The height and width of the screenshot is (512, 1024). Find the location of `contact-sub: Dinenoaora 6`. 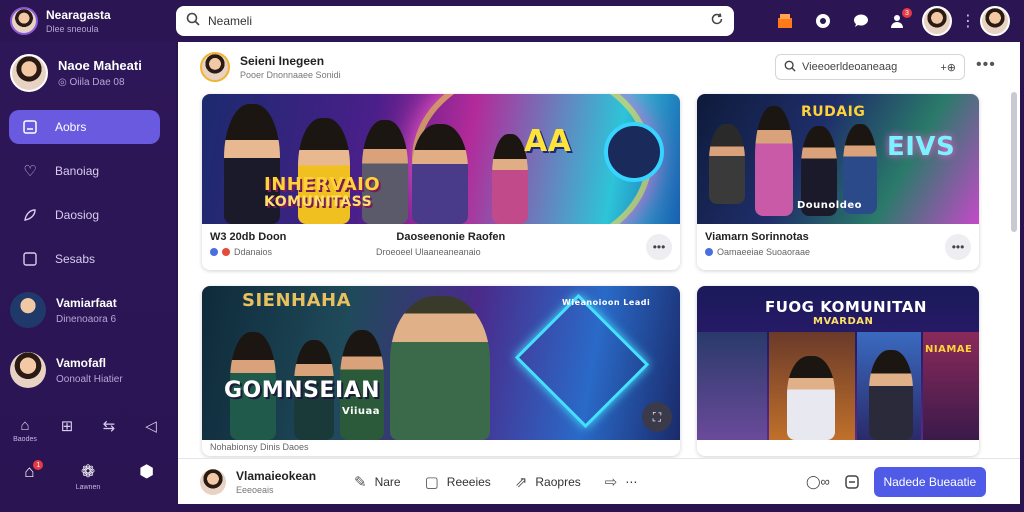

contact-sub: Dinenoaora 6 is located at coordinates (86, 319).